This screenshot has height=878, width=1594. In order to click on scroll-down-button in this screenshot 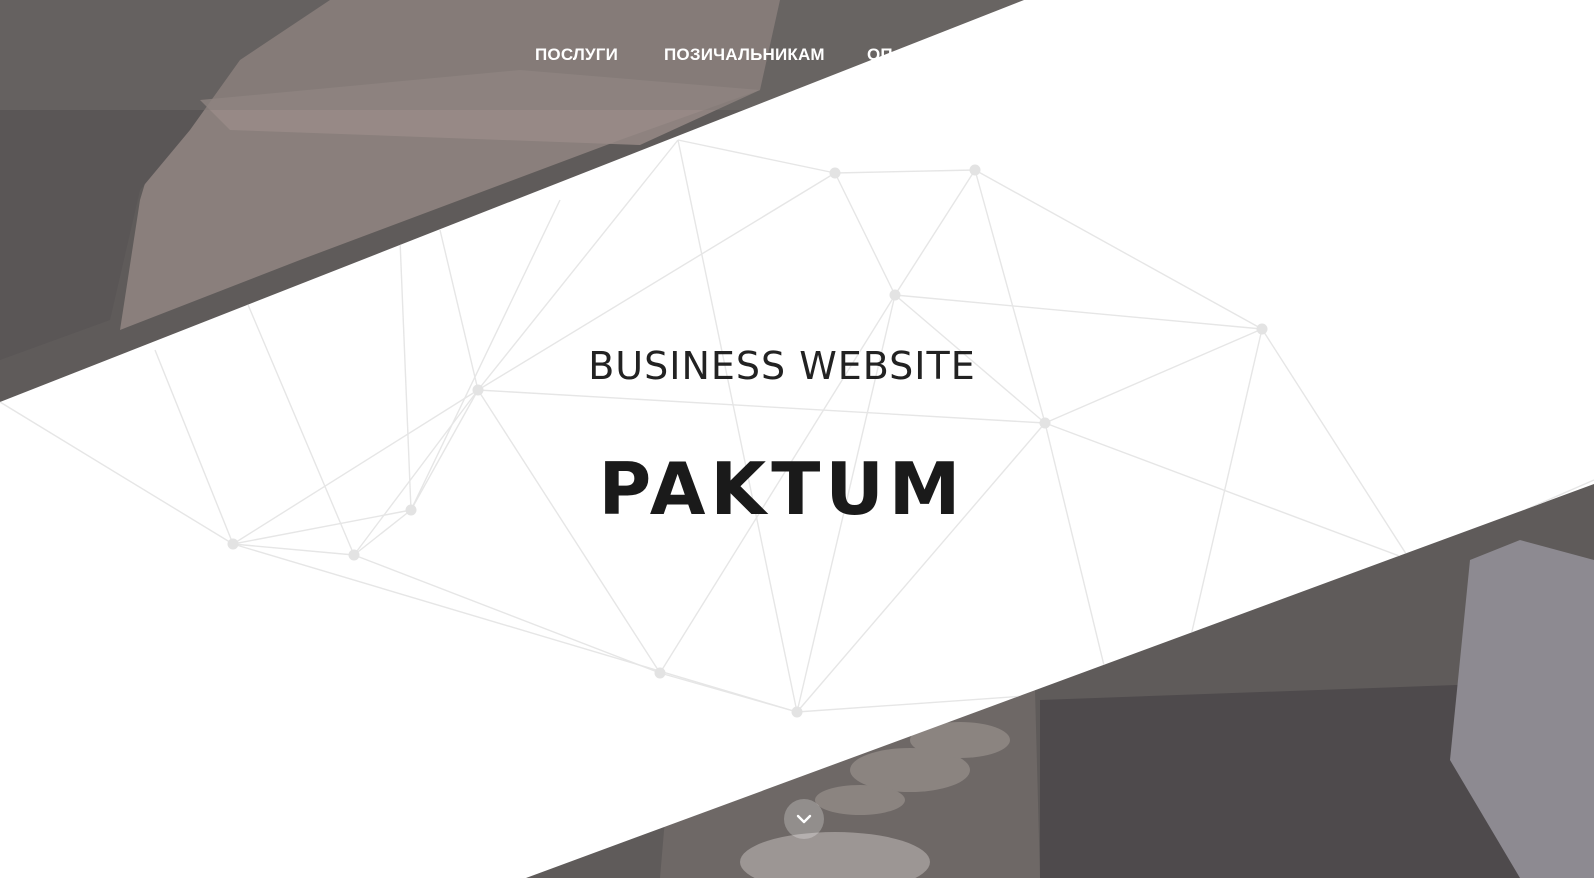, I will do `click(804, 819)`.